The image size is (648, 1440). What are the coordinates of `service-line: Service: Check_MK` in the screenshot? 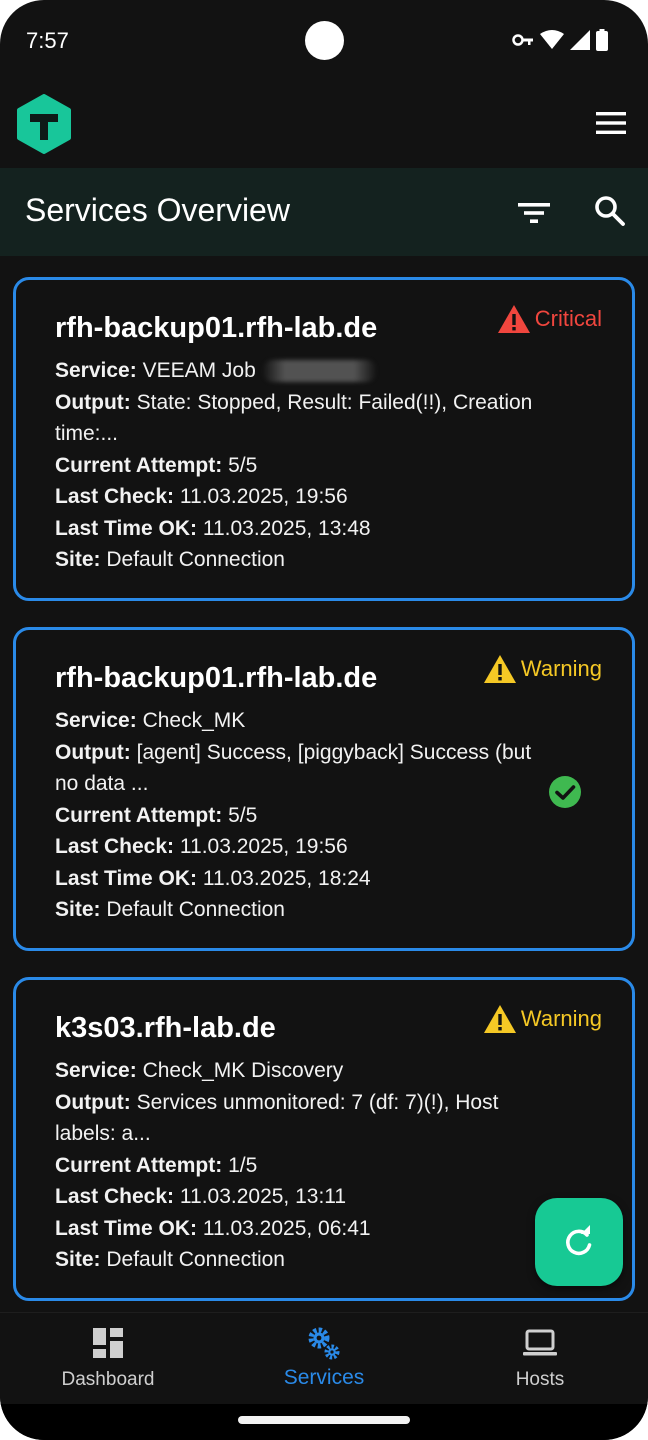 It's located at (150, 720).